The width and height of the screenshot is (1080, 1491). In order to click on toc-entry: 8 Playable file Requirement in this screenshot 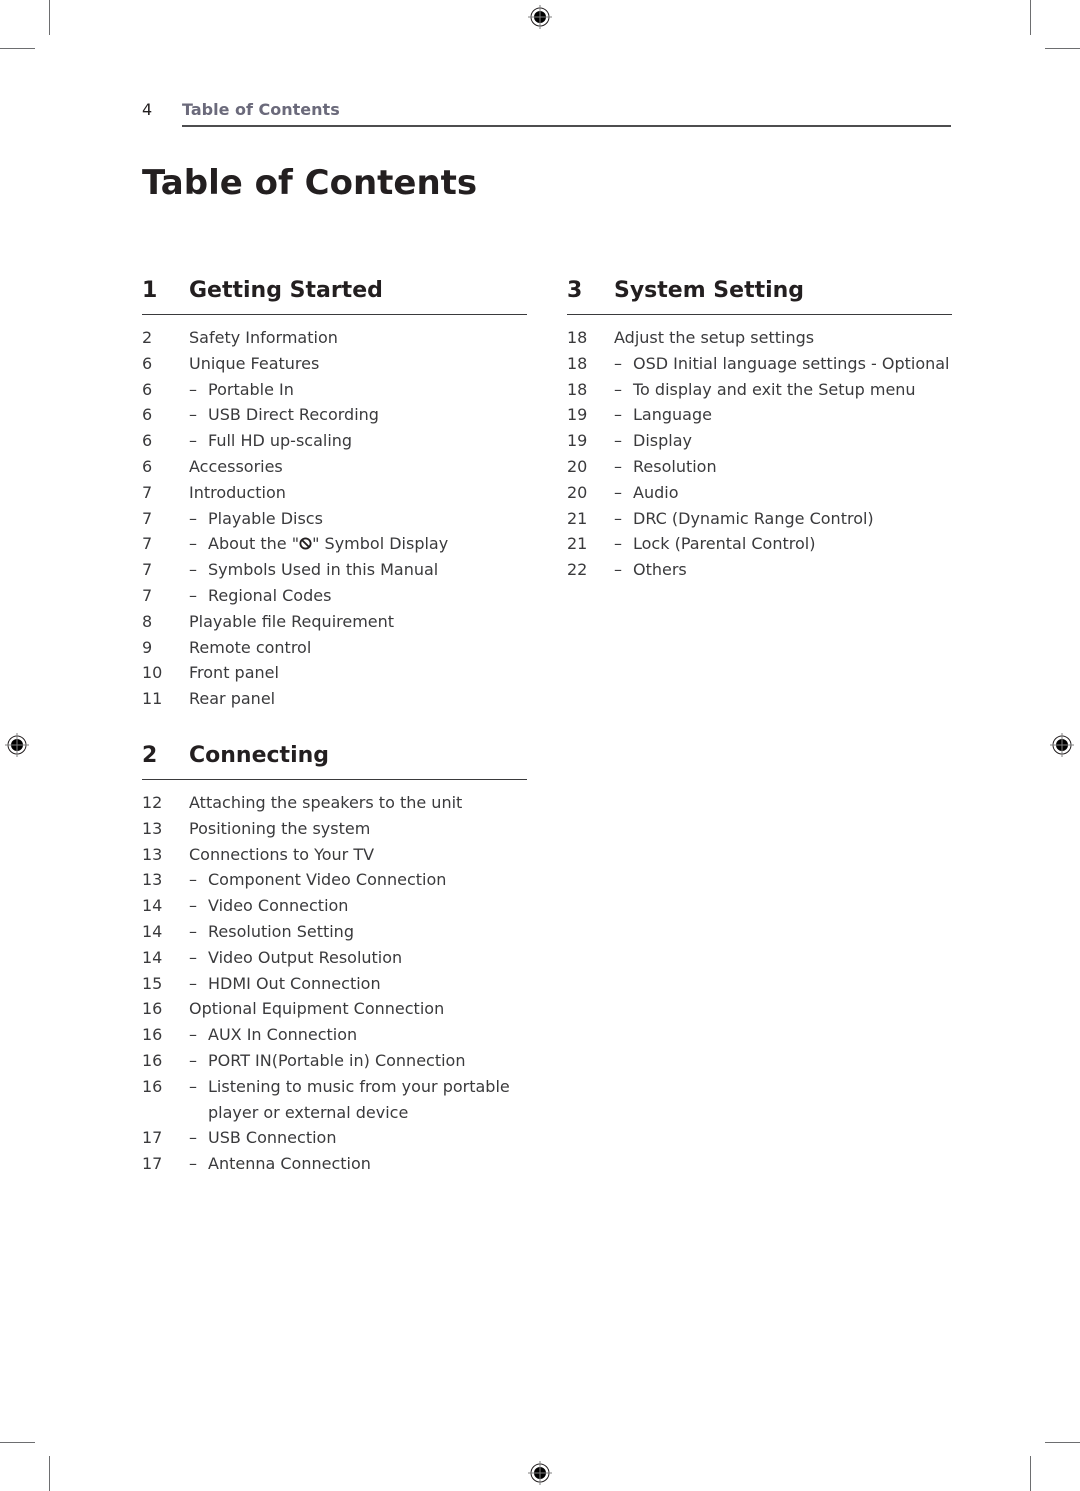, I will do `click(334, 622)`.